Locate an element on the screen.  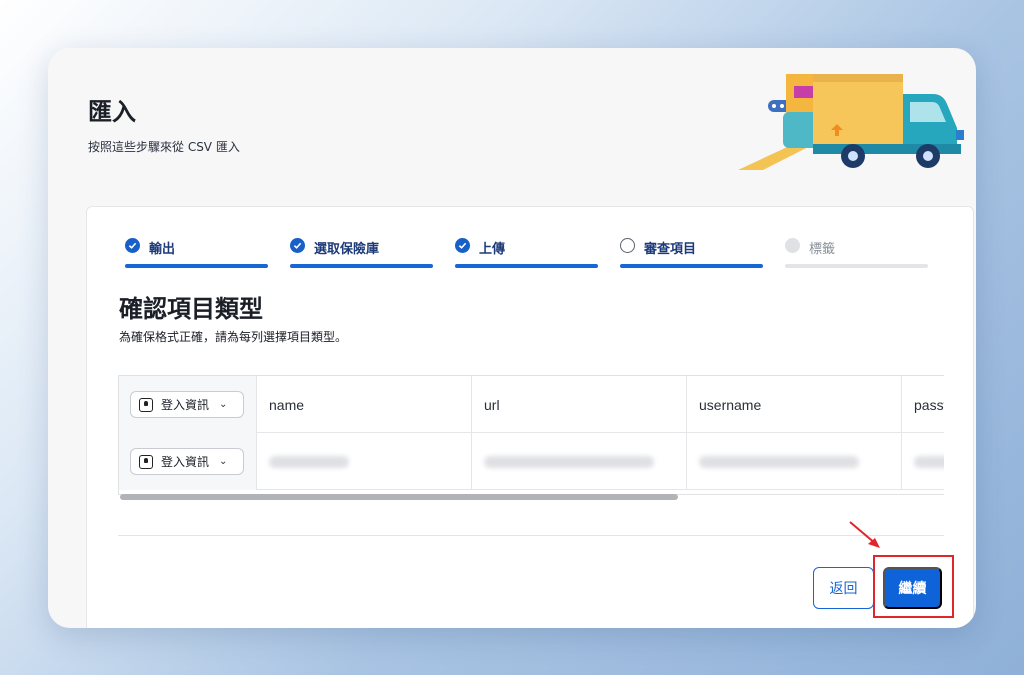
table-cell: url is located at coordinates (579, 404).